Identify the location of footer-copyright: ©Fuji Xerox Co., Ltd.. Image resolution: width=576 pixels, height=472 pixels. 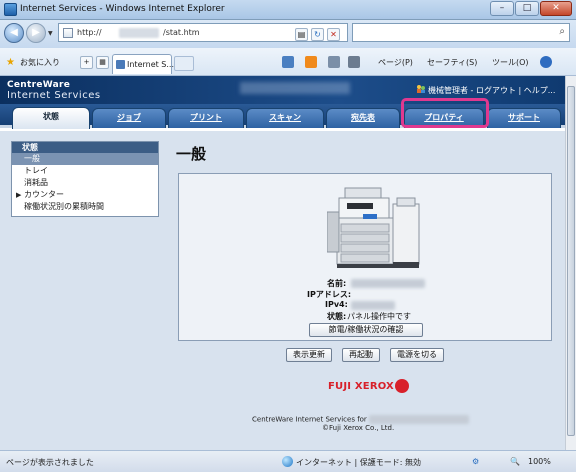
(358, 428).